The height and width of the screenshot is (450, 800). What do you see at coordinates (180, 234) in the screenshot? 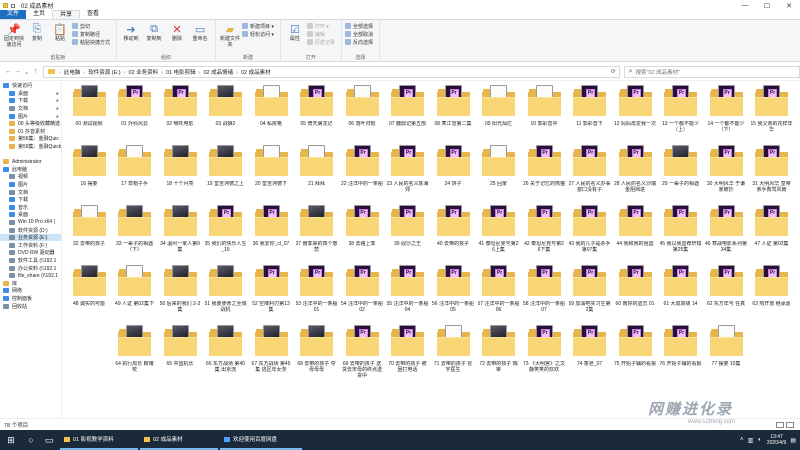
I see `folder-item: 34 温州一家人第9集` at bounding box center [180, 234].